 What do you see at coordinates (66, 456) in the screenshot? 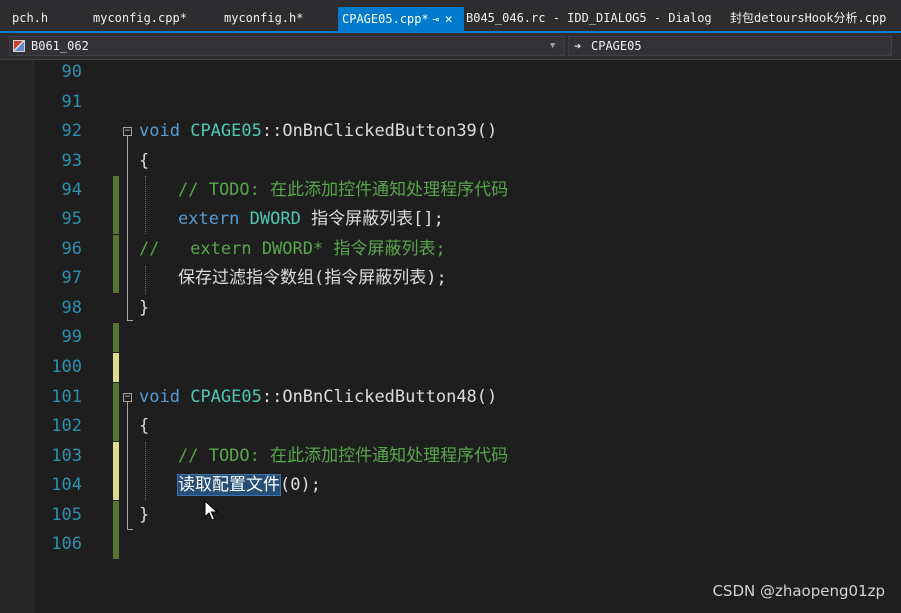
I see `line-number: 103` at bounding box center [66, 456].